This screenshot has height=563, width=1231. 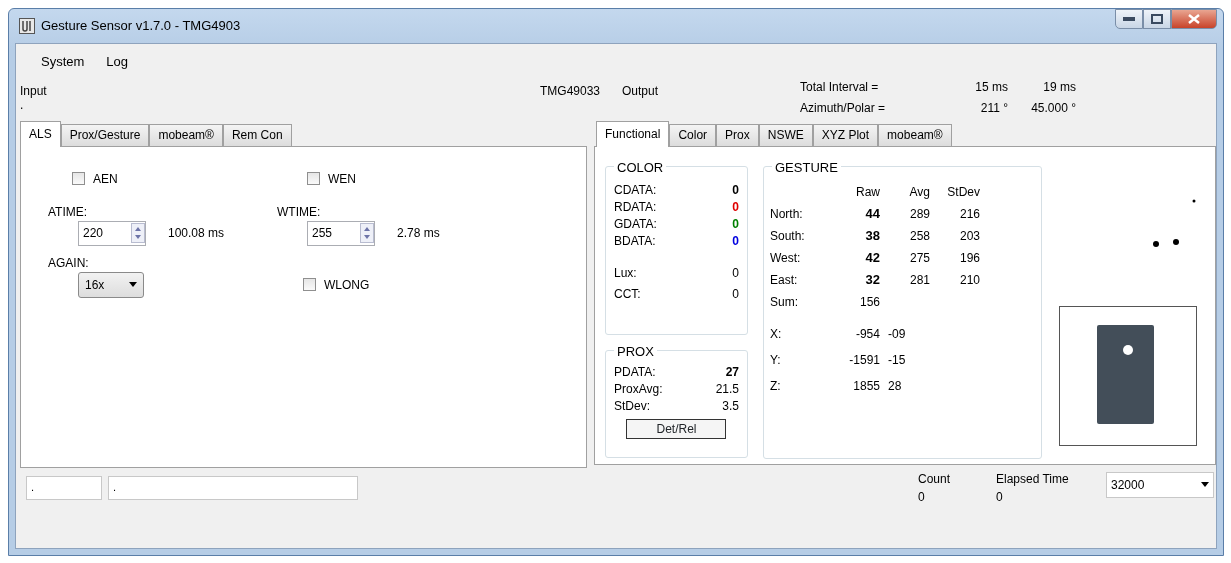 What do you see at coordinates (919, 258) in the screenshot?
I see `avg-value: 275` at bounding box center [919, 258].